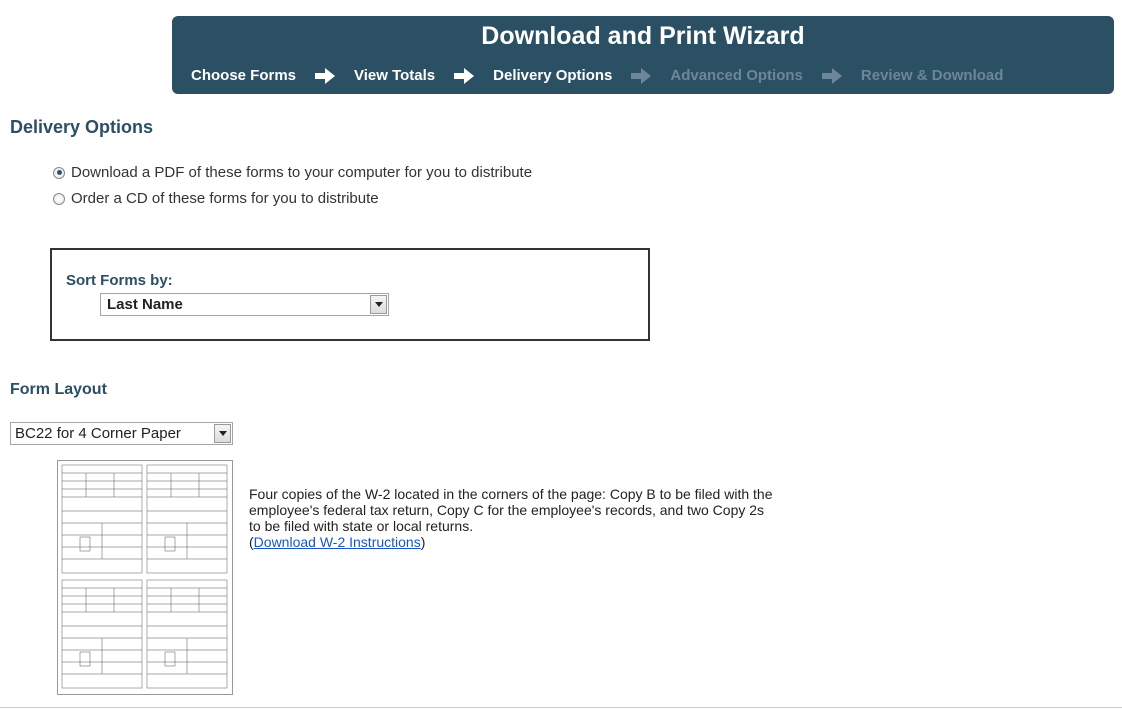  I want to click on radio-cd, so click(59, 198).